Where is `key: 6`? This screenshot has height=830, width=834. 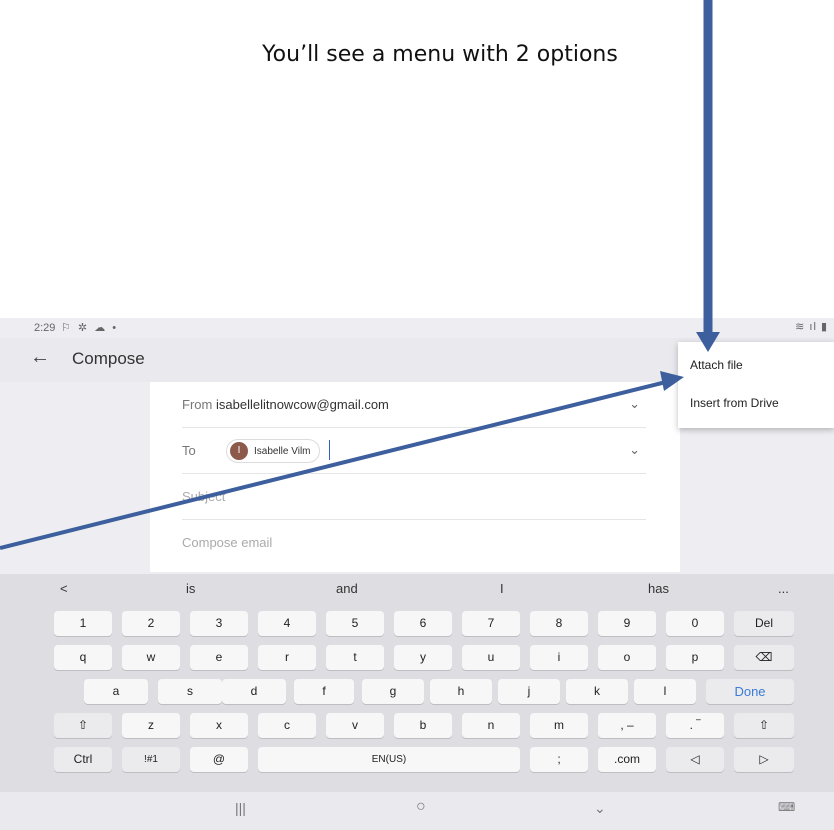 key: 6 is located at coordinates (423, 623).